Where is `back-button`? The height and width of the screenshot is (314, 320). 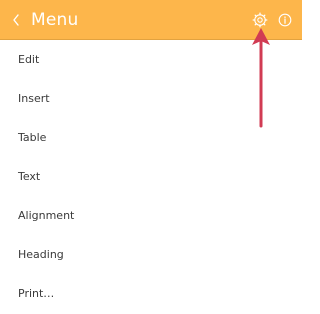
back-button is located at coordinates (16, 20).